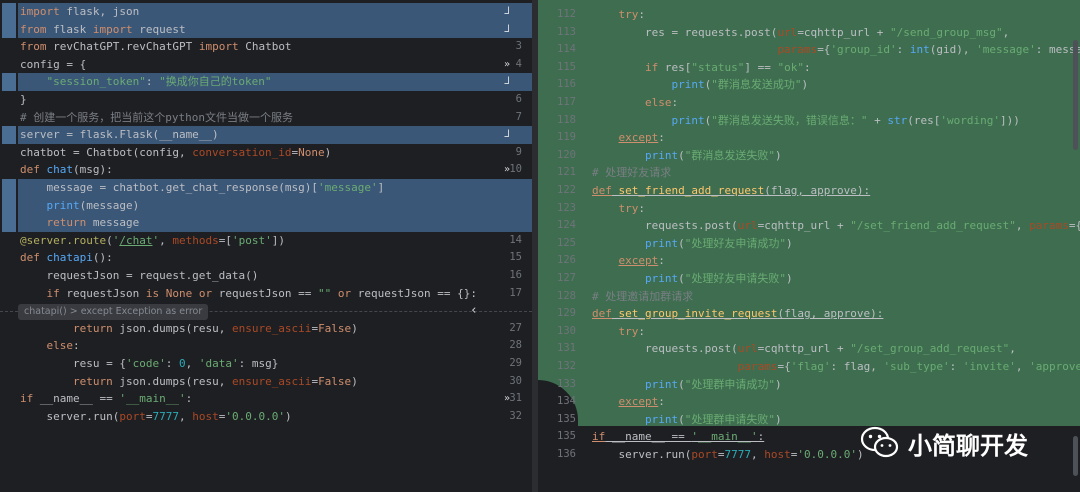  Describe the element at coordinates (275, 364) in the screenshot. I see `code-line: resu = {'code': 0, 'data': msg} 29` at that location.